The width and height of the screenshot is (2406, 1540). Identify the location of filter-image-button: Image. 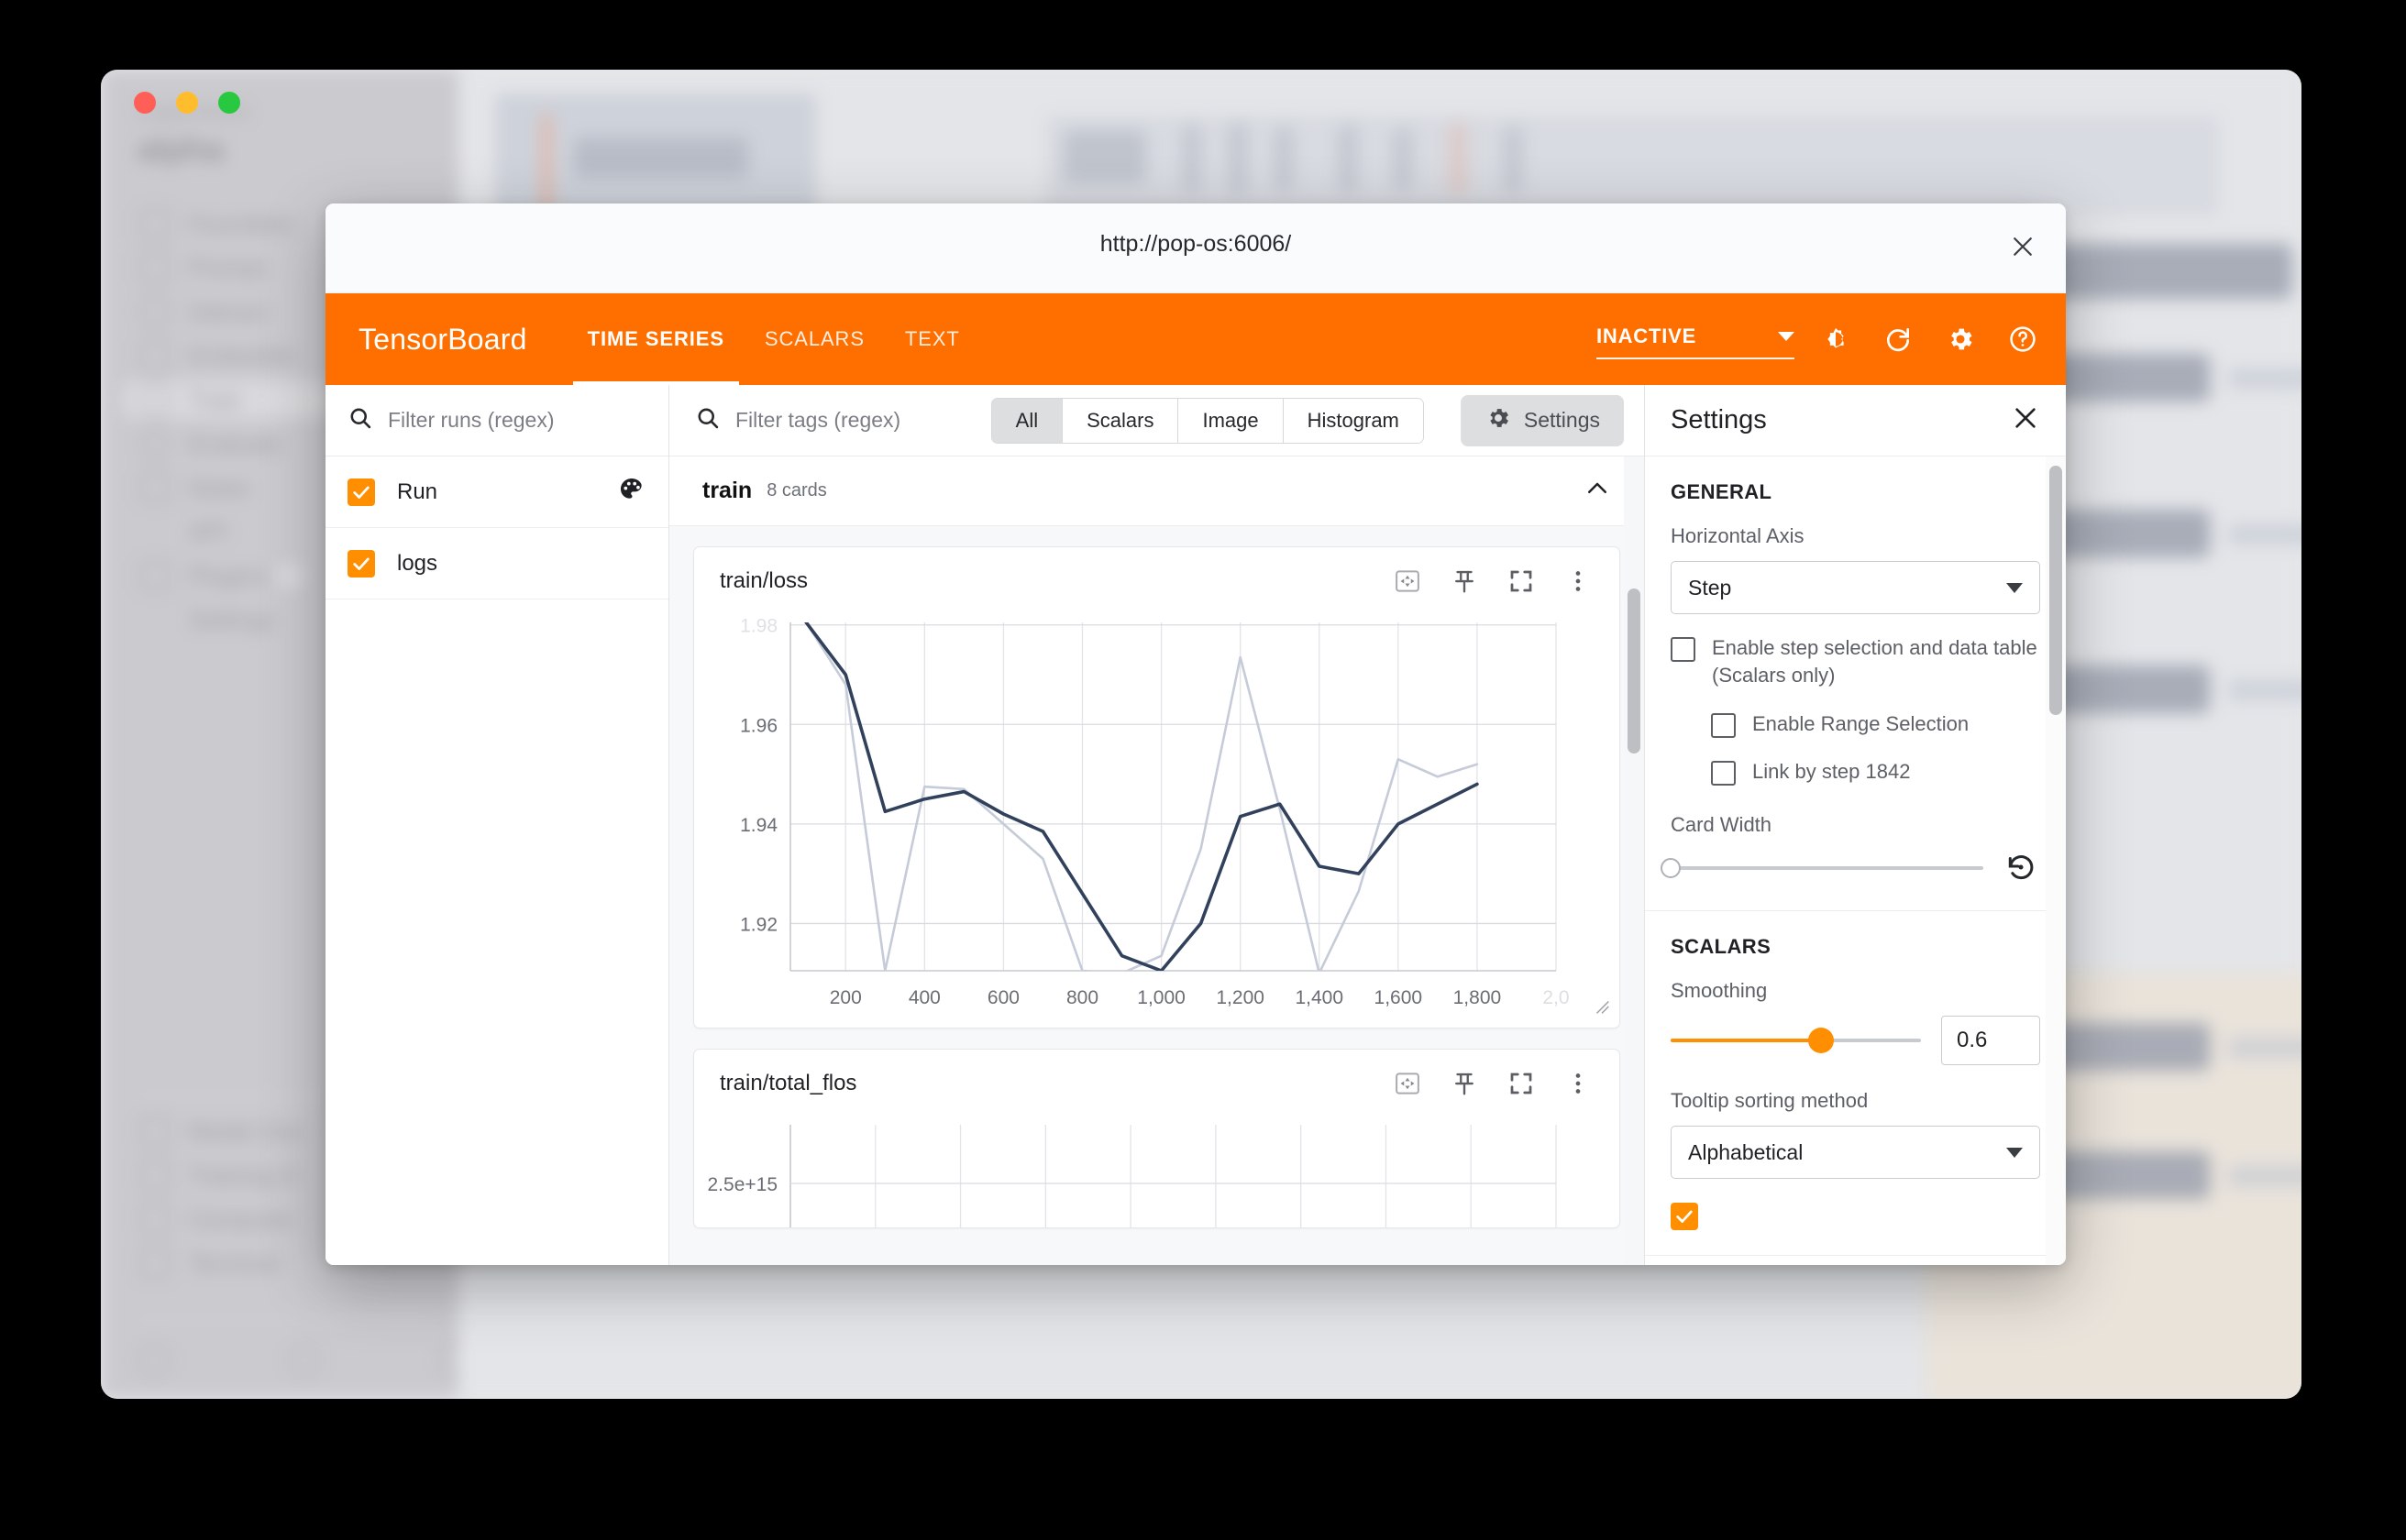
(1231, 420).